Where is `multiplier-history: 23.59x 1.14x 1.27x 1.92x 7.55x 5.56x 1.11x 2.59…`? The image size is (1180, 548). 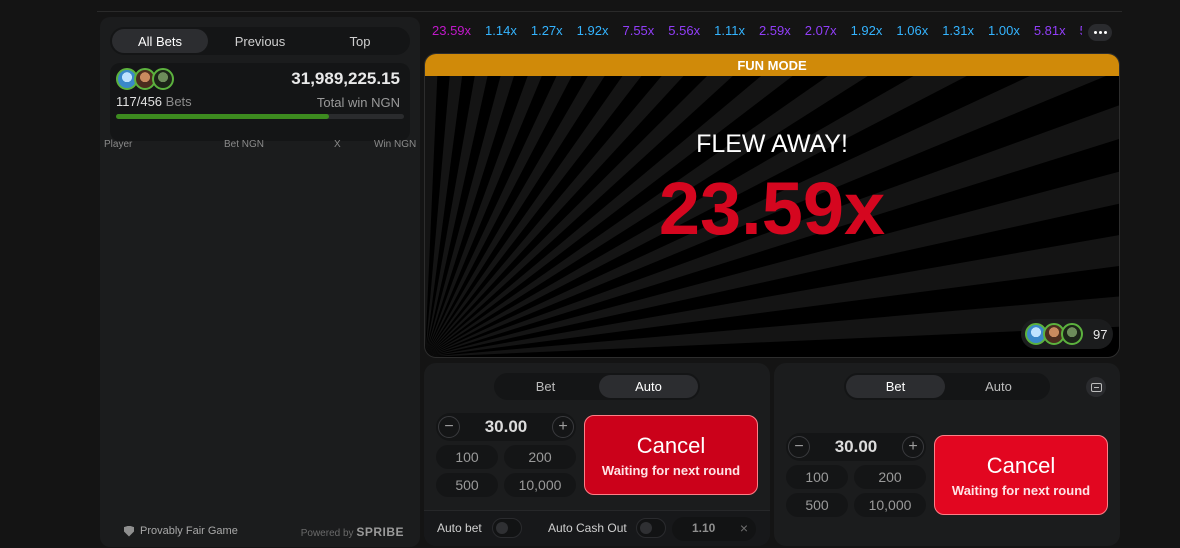
multiplier-history: 23.59x 1.14x 1.27x 1.92x 7.55x 5.56x 1.11x 2.59… is located at coordinates (757, 33).